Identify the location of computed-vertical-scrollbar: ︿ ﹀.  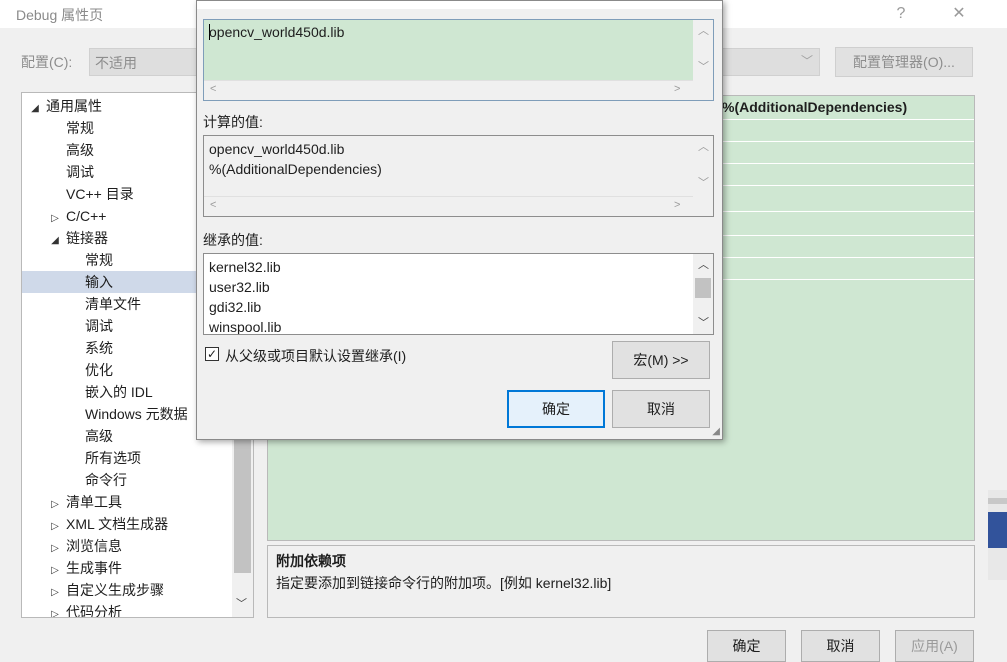
(703, 166).